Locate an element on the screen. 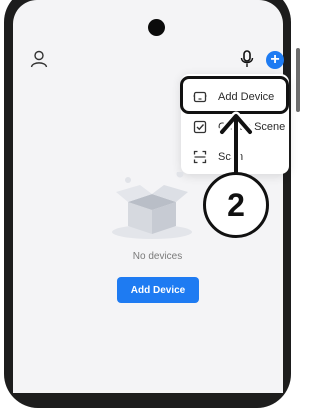 This screenshot has height=408, width=320. add-menu-button: + is located at coordinates (275, 60).